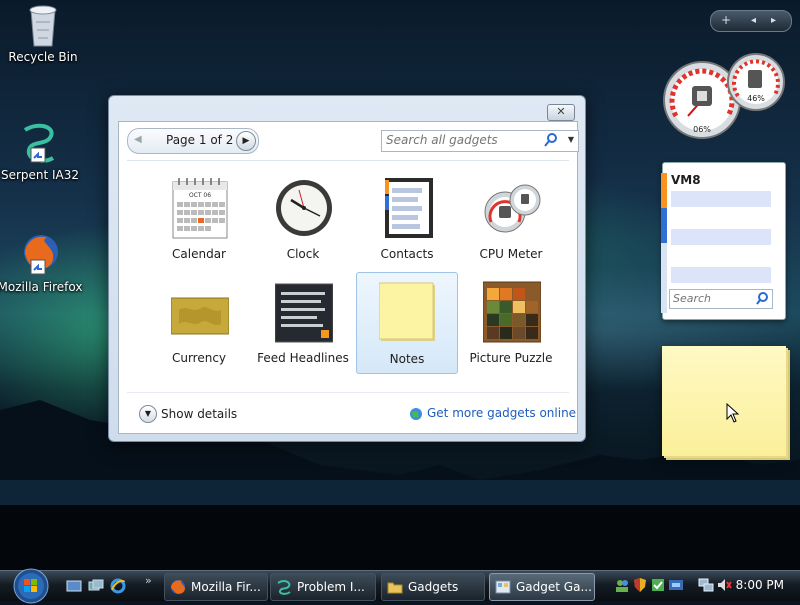  Describe the element at coordinates (676, 585) in the screenshot. I see `vm-tools-icon` at that location.